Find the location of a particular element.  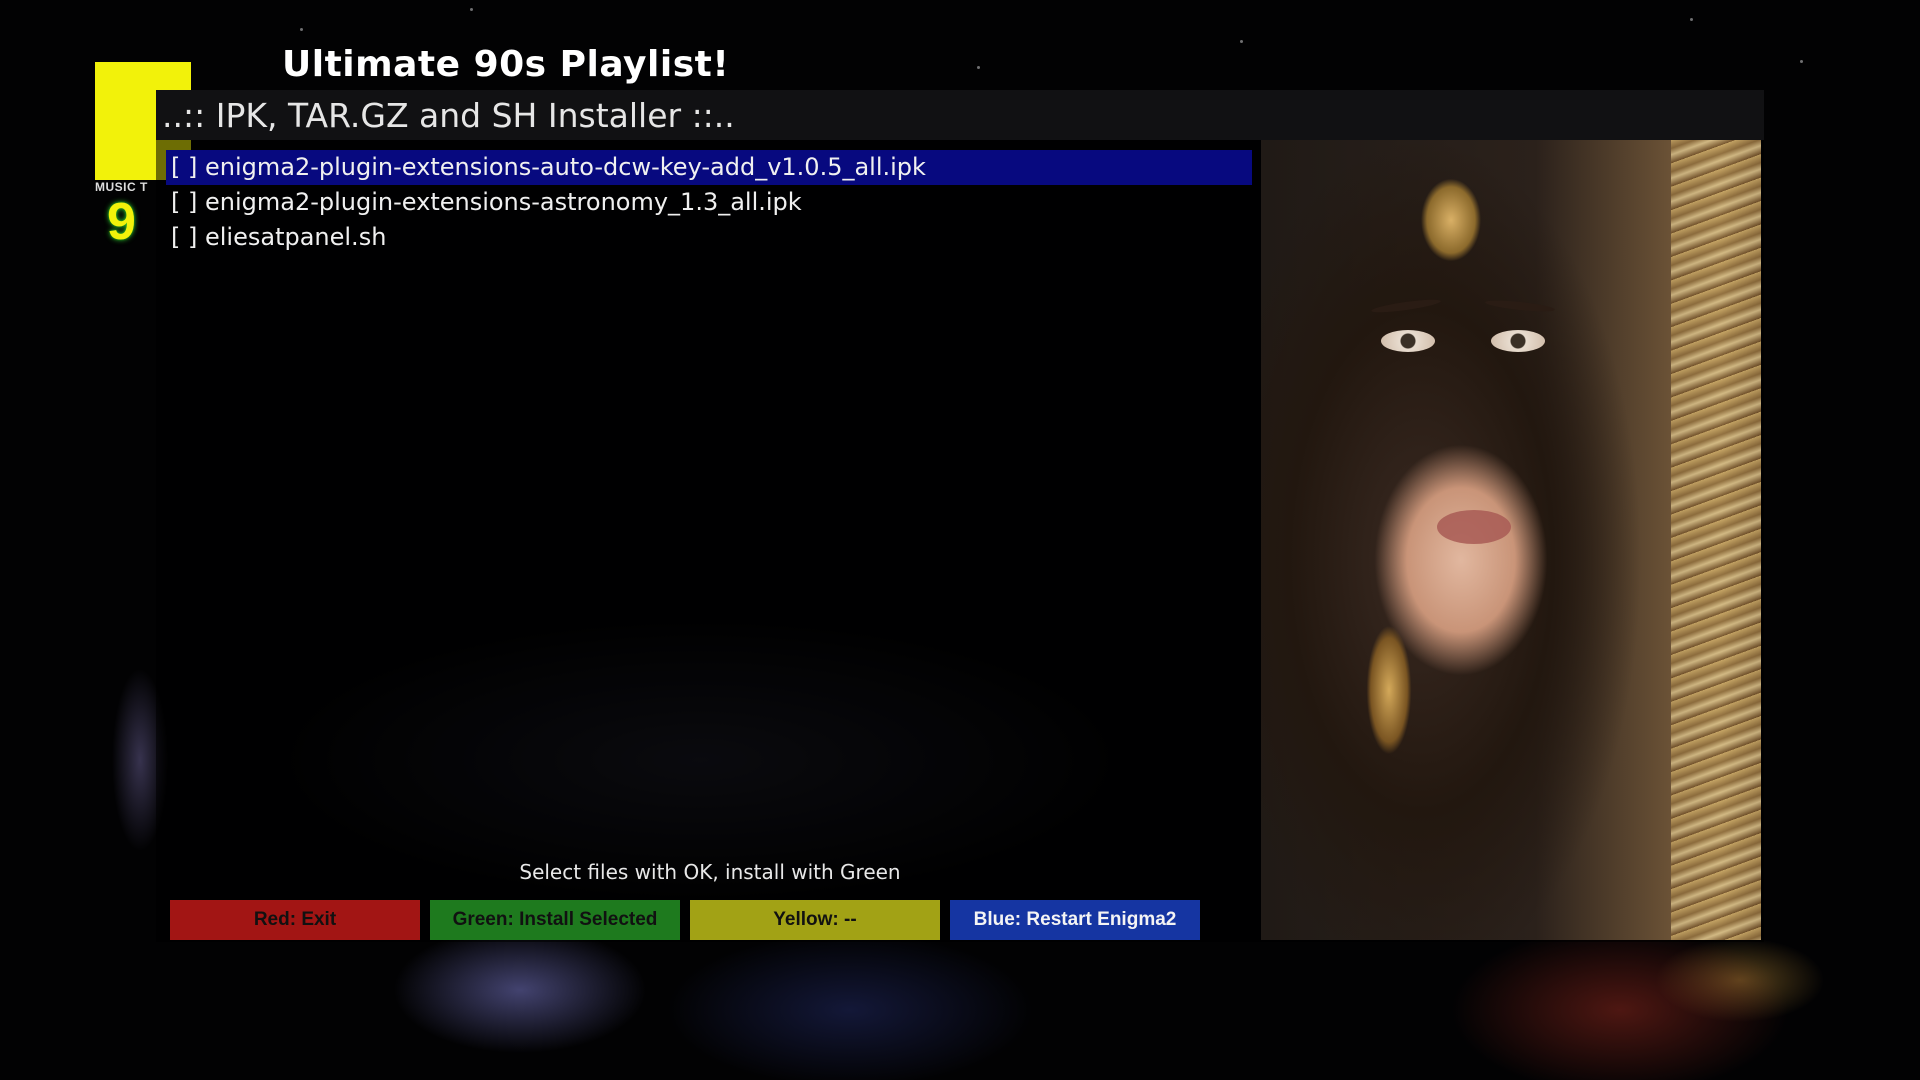

instruction-hint: Select files with OK, install with Green is located at coordinates (710, 872).